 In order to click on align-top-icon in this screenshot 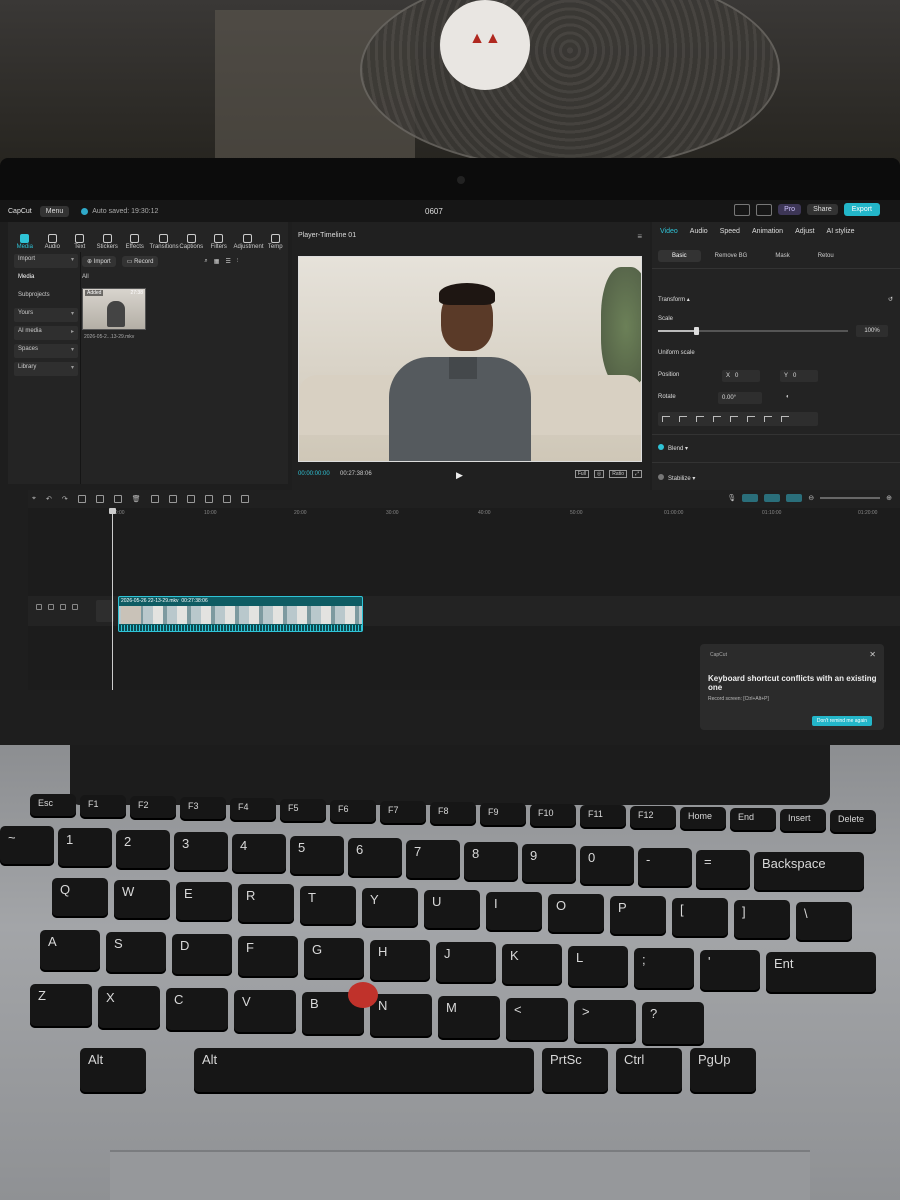, I will do `click(717, 419)`.